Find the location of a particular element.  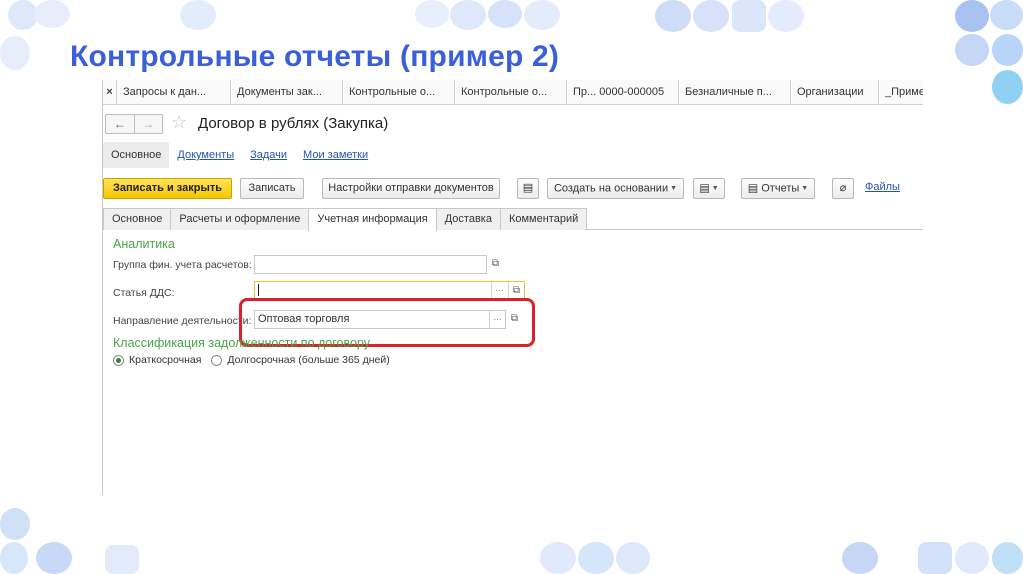

analytics-group-title: Аналитика is located at coordinates (144, 244).